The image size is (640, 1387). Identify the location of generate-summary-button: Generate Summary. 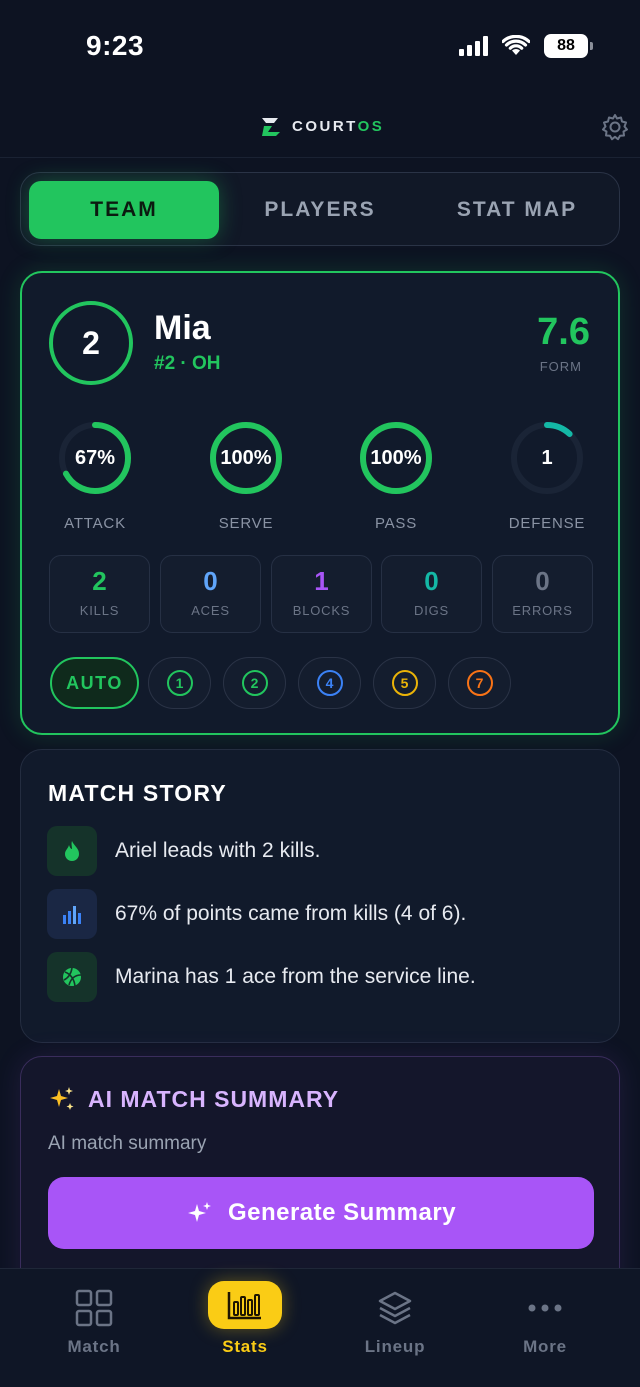
(321, 1213).